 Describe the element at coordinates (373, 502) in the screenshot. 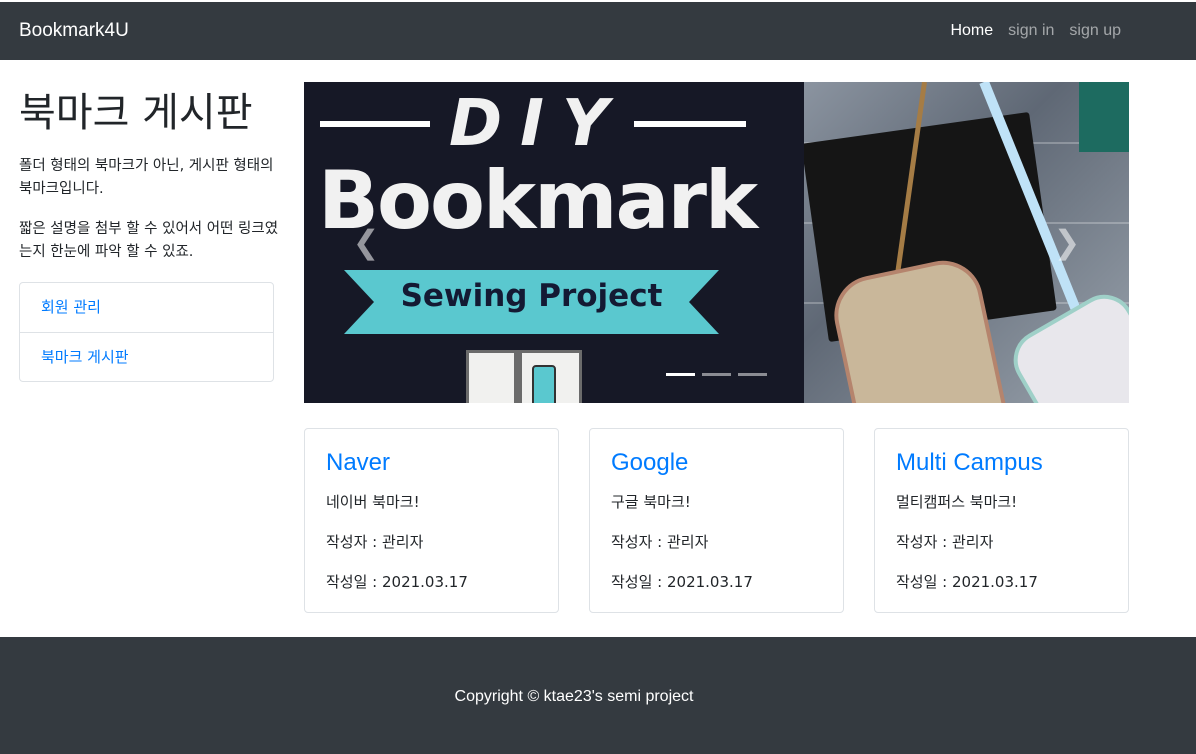

I see `card-description: 네이버 북마크!` at that location.